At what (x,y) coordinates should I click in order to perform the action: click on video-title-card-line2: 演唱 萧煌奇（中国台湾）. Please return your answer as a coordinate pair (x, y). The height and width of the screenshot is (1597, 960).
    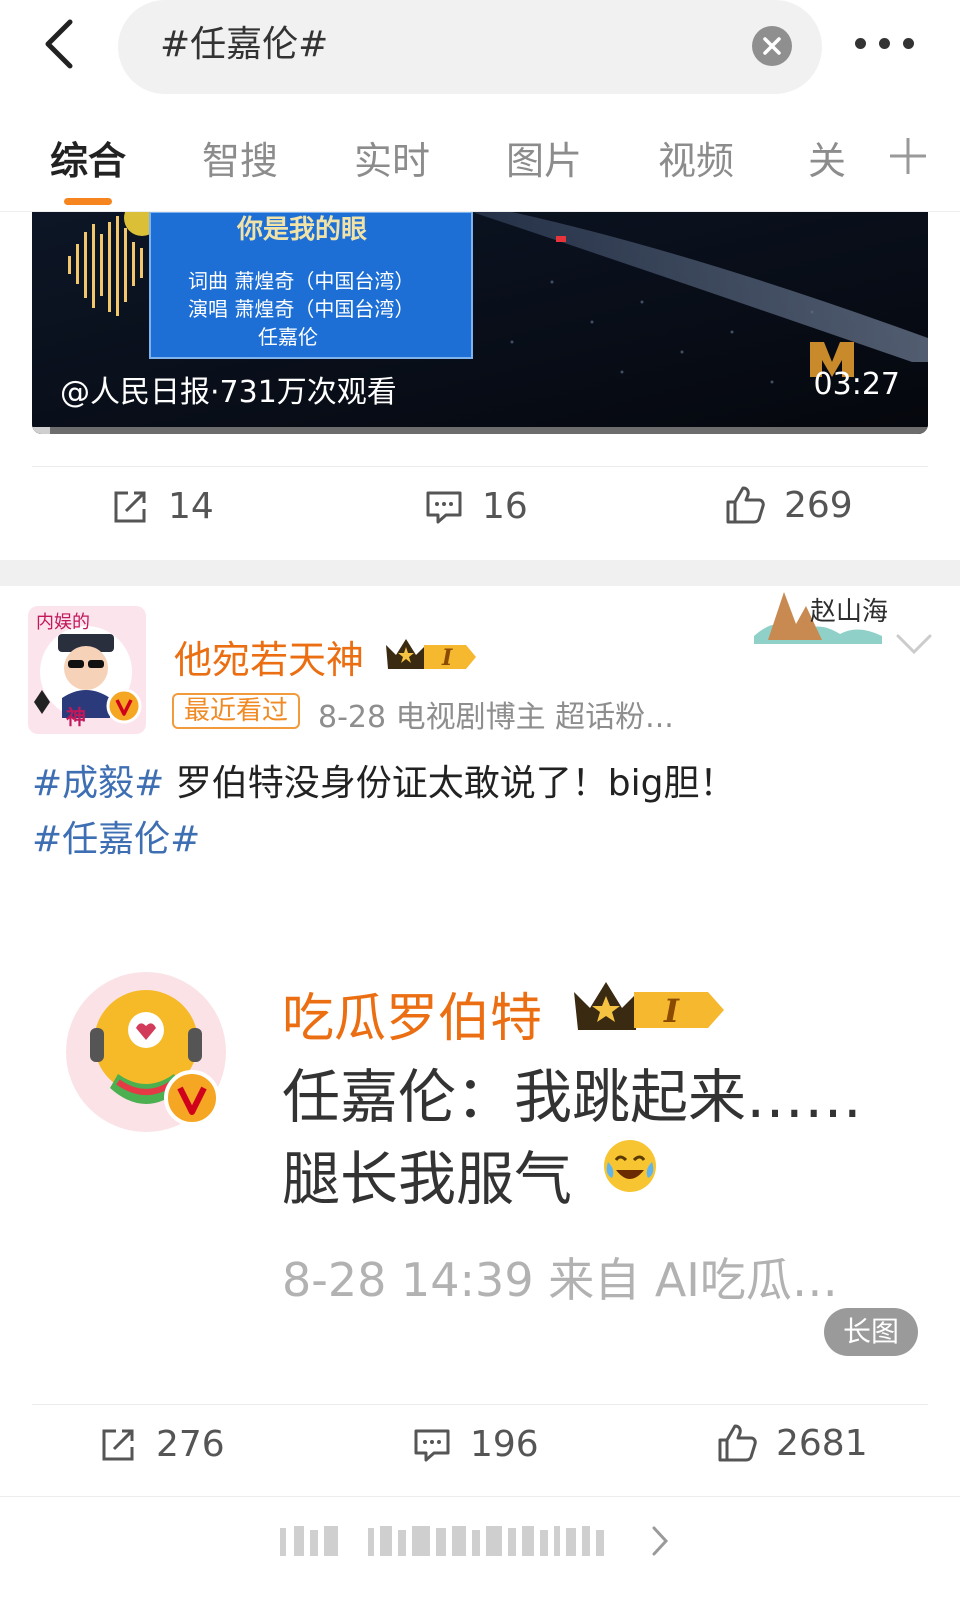
    Looking at the image, I should click on (301, 309).